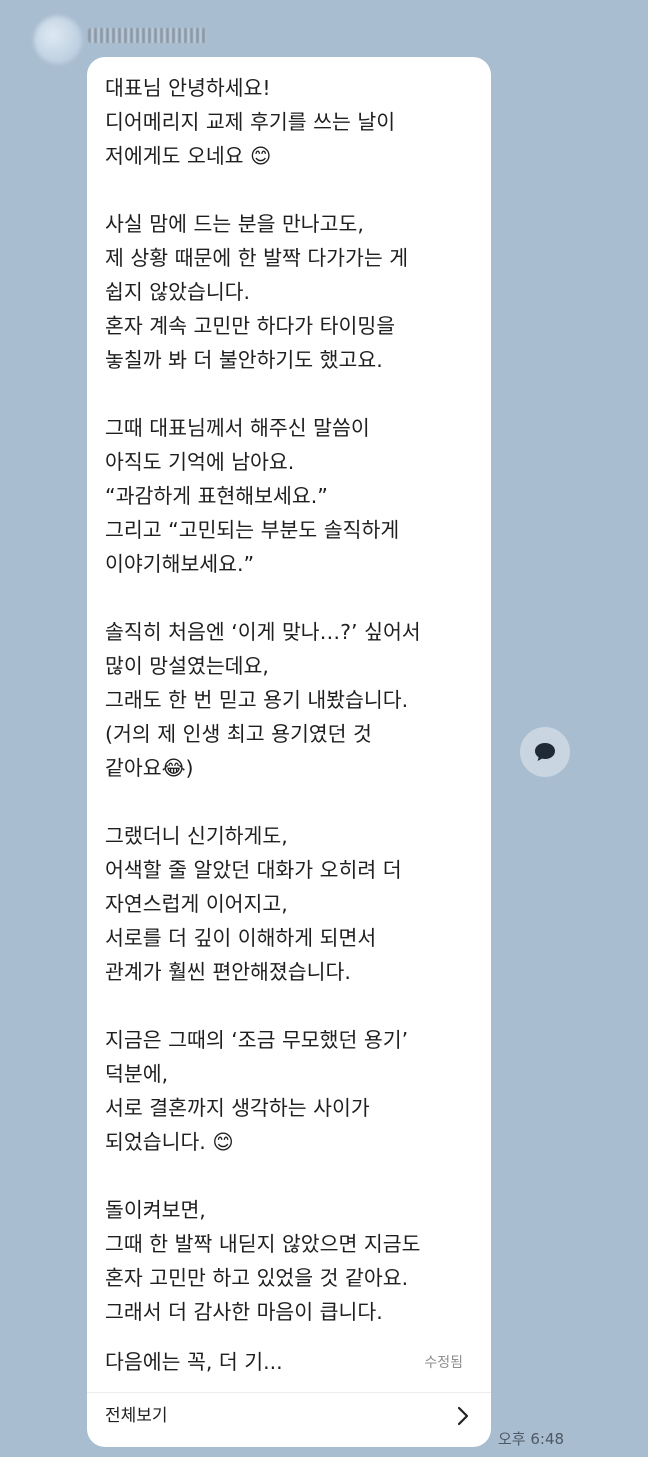 The image size is (648, 1457). Describe the element at coordinates (147, 35) in the screenshot. I see `sender-name-redacted` at that location.